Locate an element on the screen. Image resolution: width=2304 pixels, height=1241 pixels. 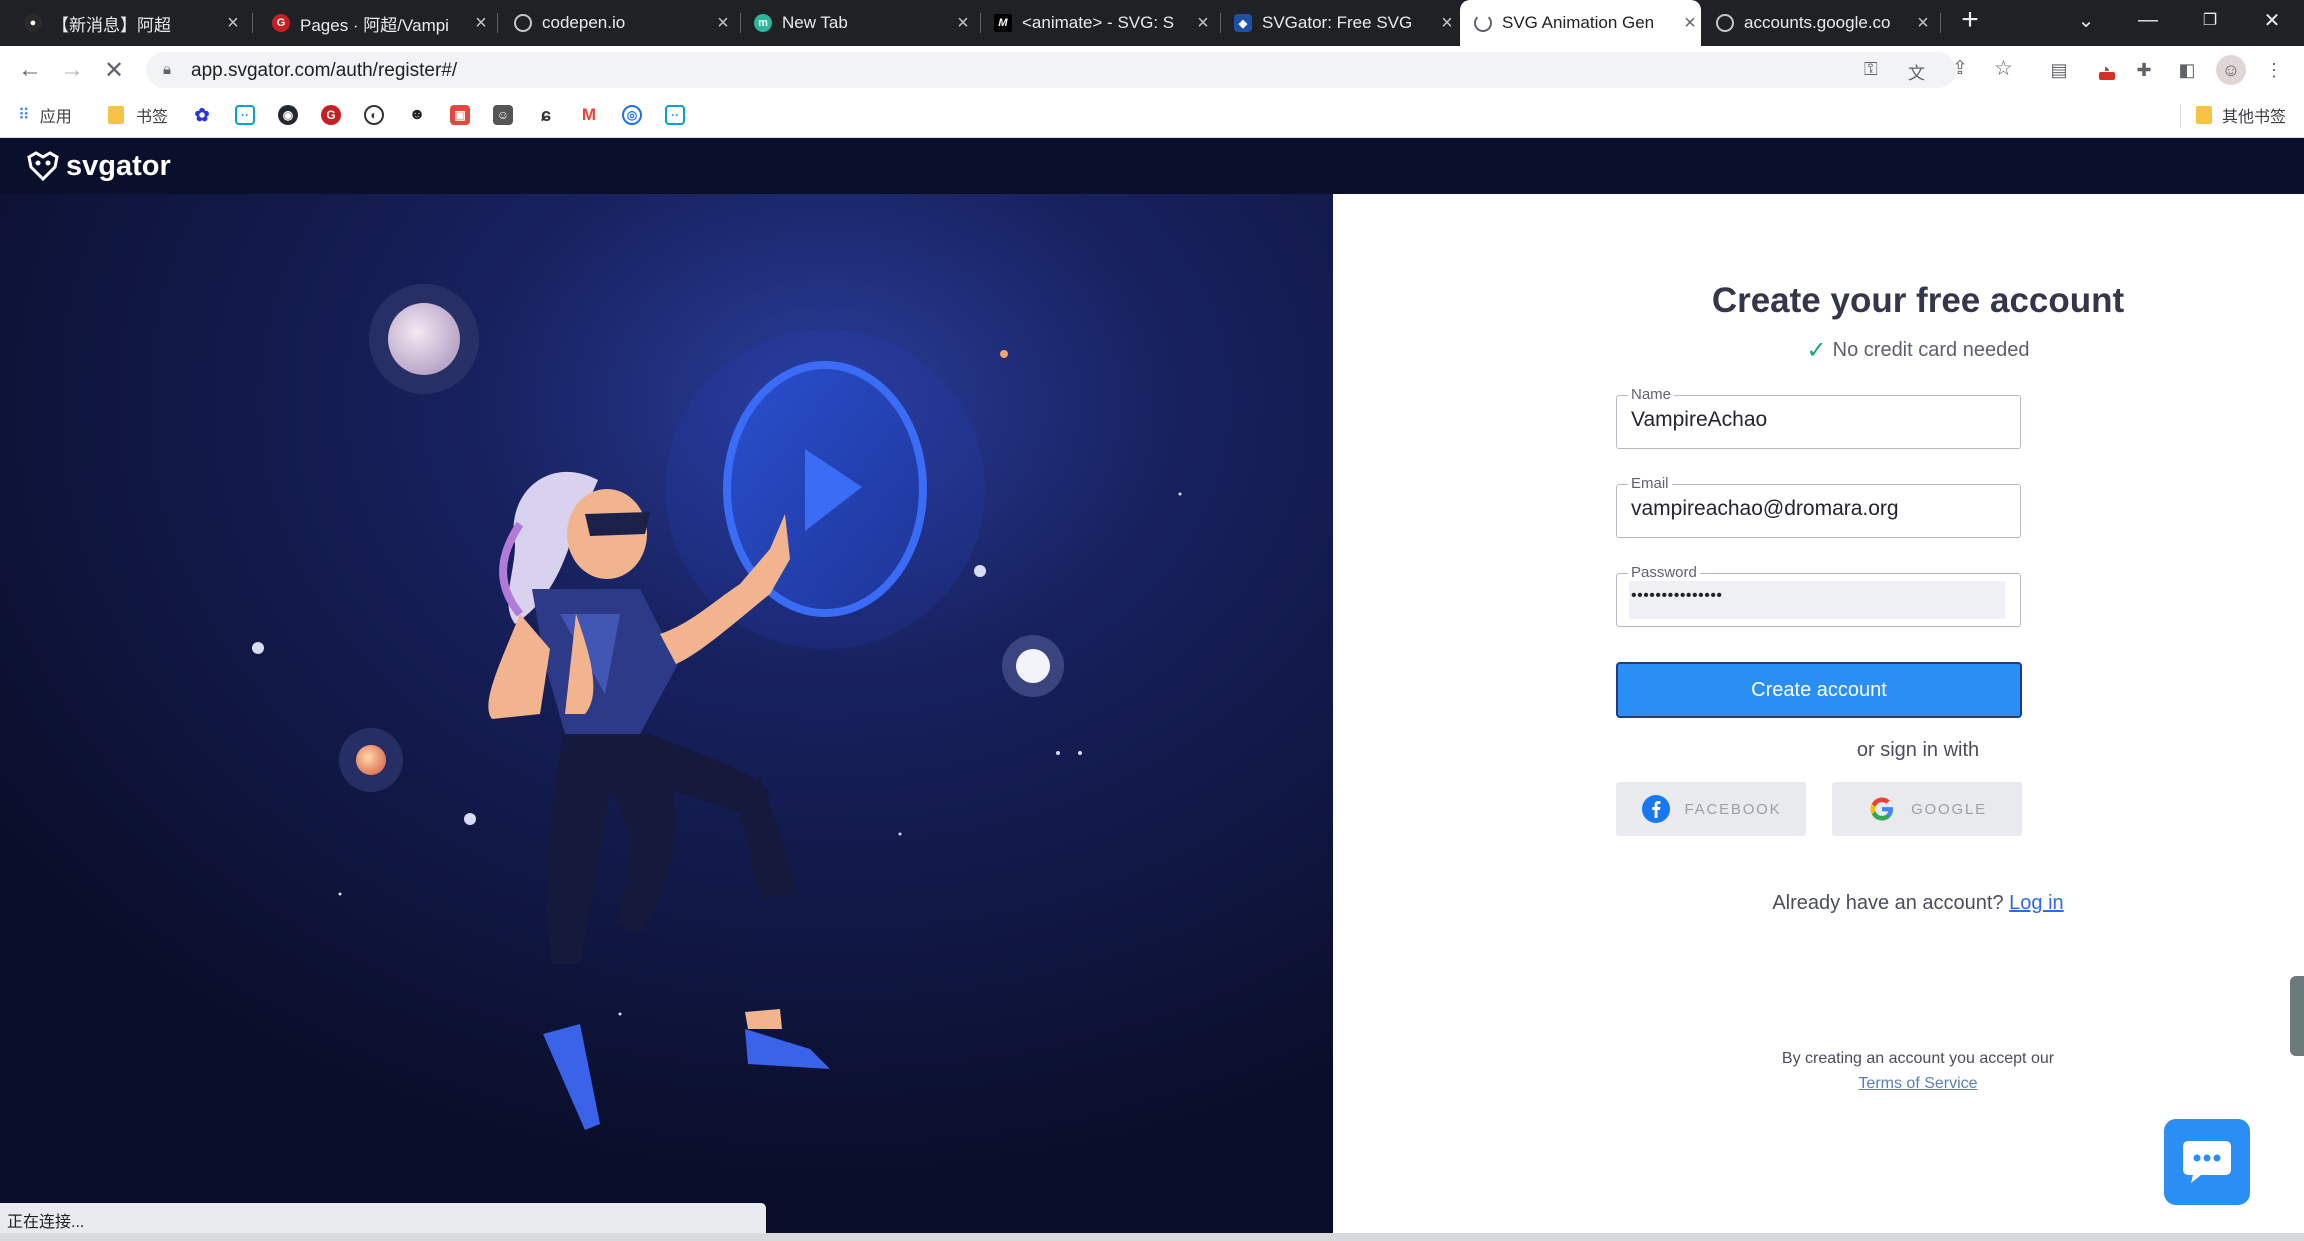
or-sign-in-text: or sign in with is located at coordinates (1918, 750).